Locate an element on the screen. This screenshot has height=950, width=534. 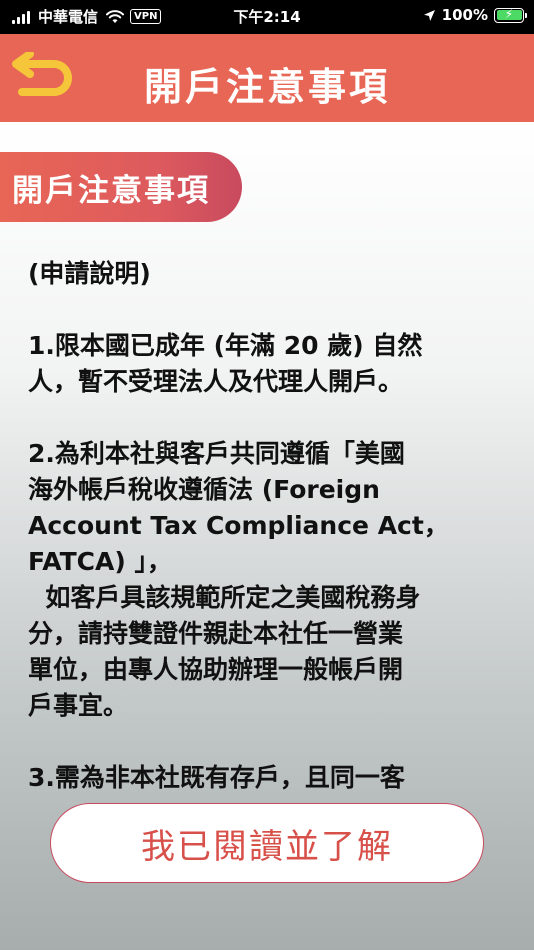
section-tab-label: 開戶注意事項 is located at coordinates (111, 190).